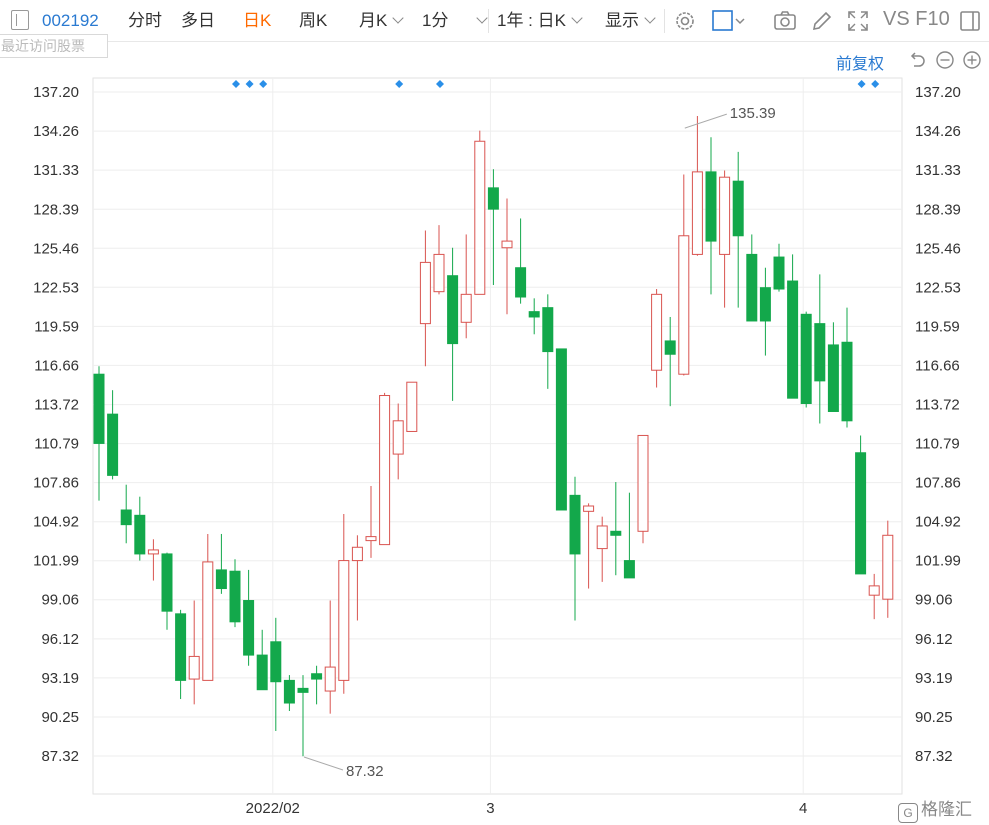 Image resolution: width=989 pixels, height=825 pixels. I want to click on range-select-label: 1年 : 日K, so click(531, 20).